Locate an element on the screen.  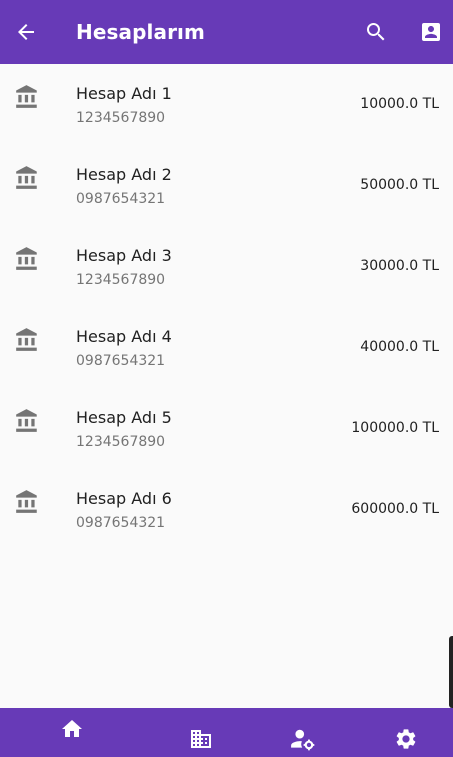
account-name: Hesap Adı 4 is located at coordinates (124, 336).